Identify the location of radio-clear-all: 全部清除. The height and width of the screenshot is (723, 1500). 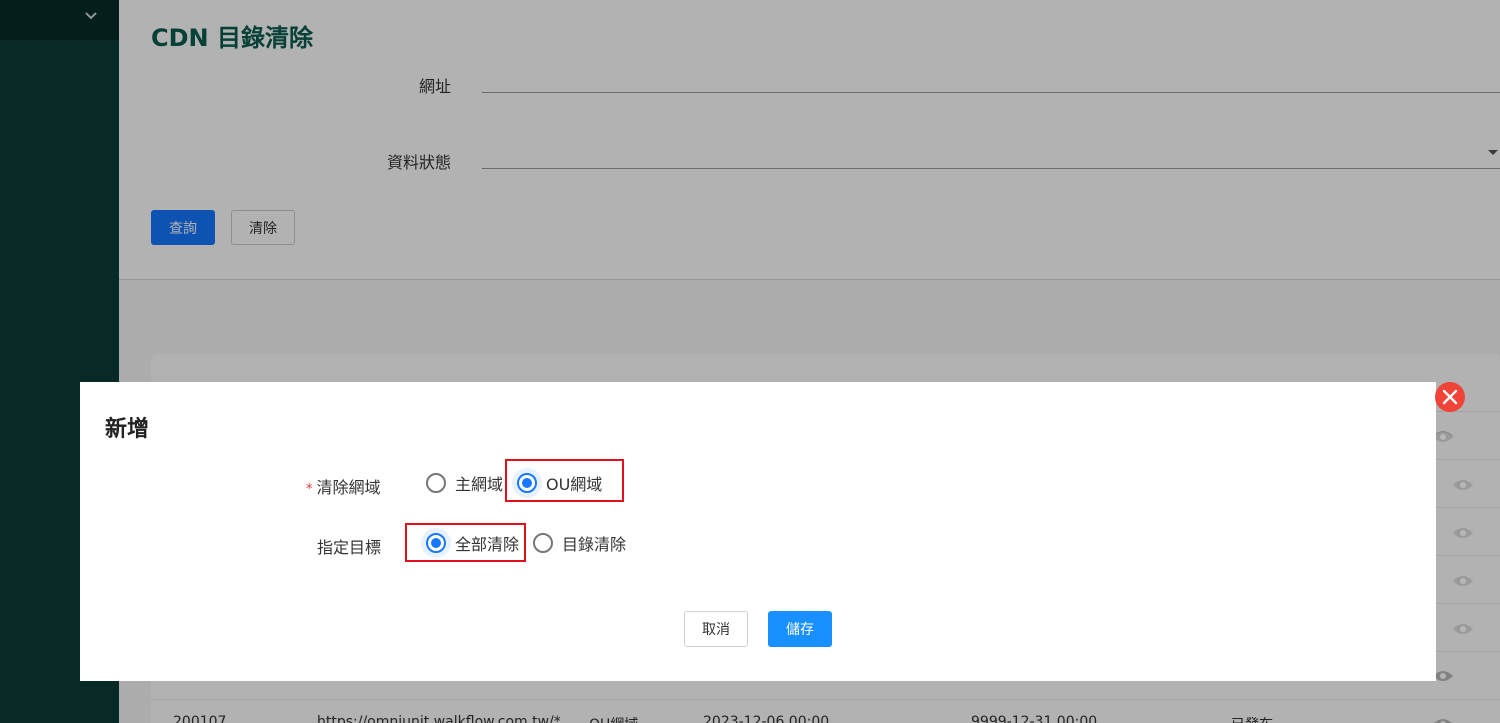
(472, 543).